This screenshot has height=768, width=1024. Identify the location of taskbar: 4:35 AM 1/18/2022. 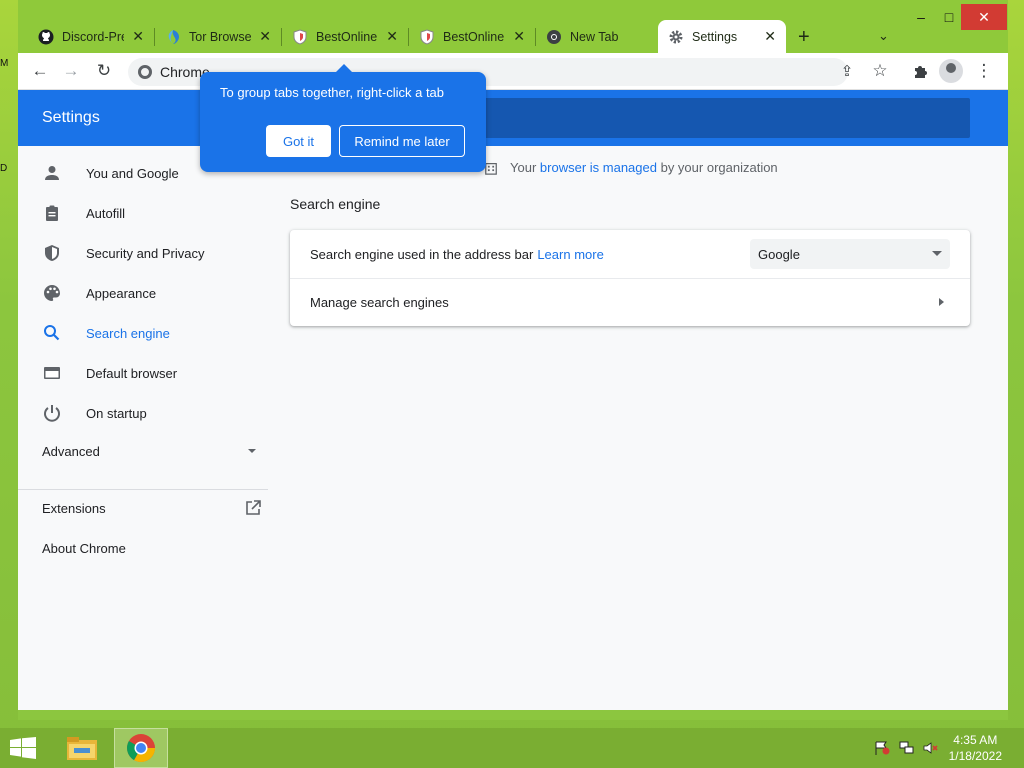
(512, 748).